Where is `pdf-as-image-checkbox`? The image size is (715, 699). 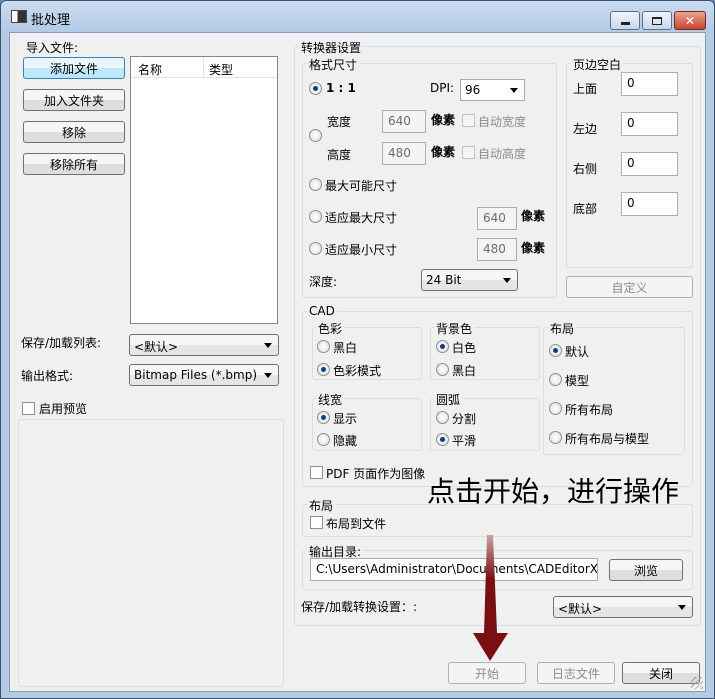 pdf-as-image-checkbox is located at coordinates (316, 472).